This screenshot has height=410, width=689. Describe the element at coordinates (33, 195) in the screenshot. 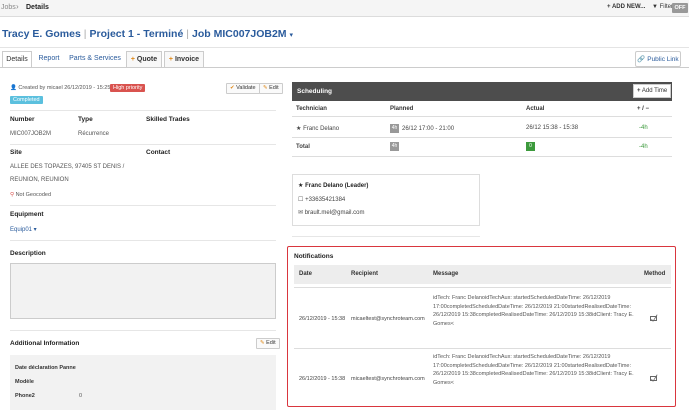

I see `geocode-text: Not Geocoded` at that location.